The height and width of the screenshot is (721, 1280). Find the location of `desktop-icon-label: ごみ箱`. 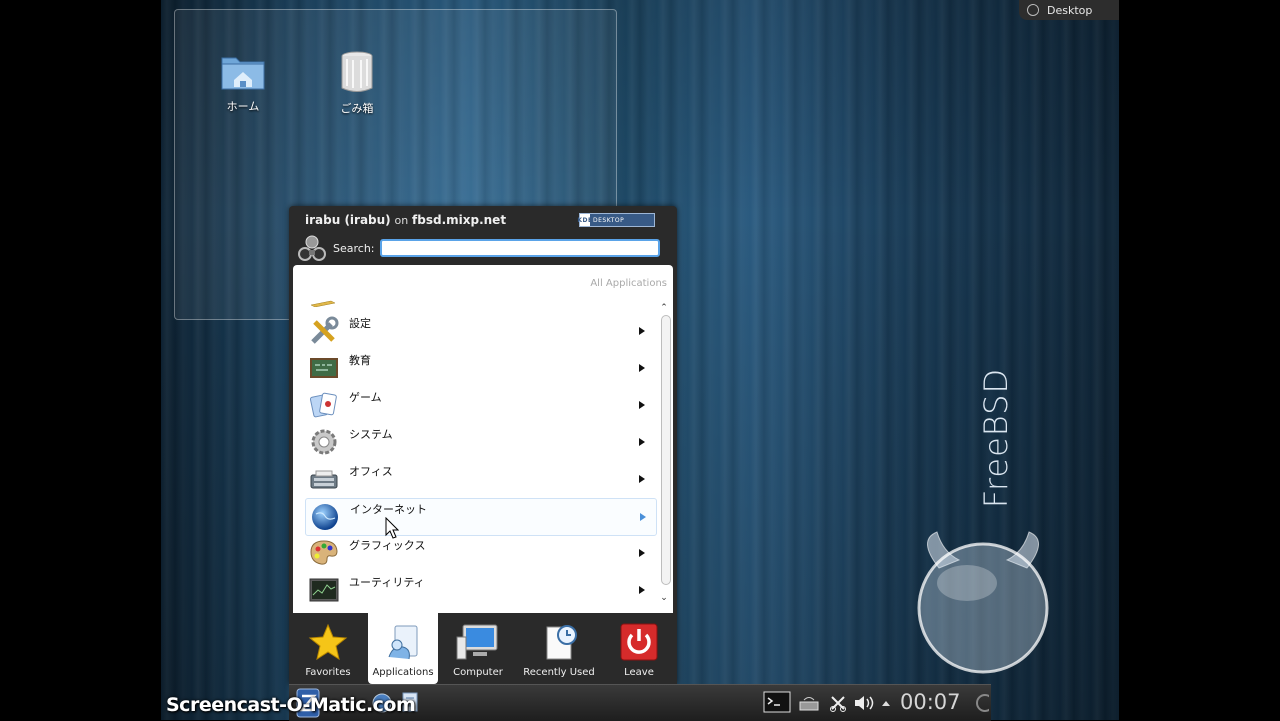

desktop-icon-label: ごみ箱 is located at coordinates (357, 108).